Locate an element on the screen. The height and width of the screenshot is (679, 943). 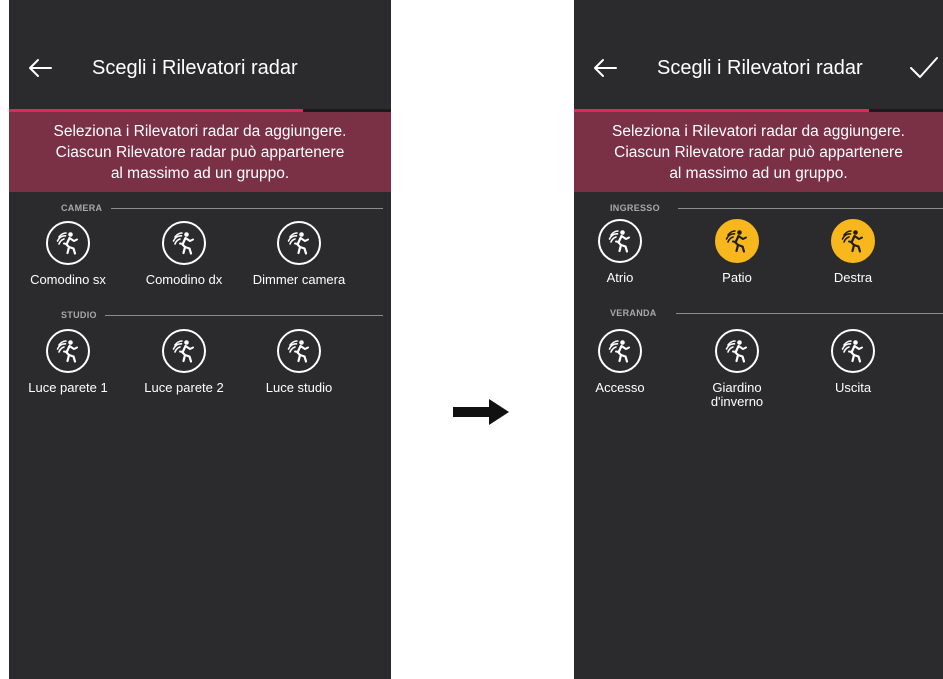
device-label: Dimmer camera is located at coordinates (299, 279).